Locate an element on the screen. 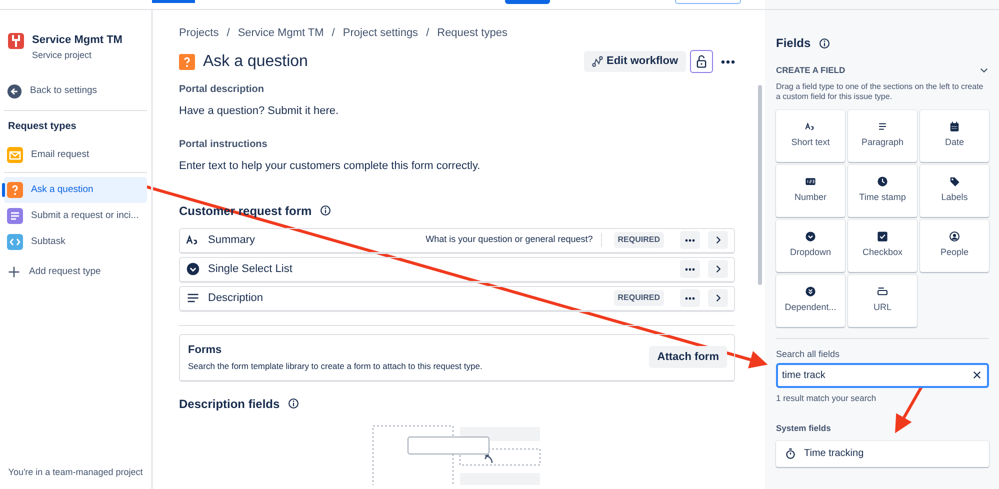 This screenshot has height=489, width=999. link-field-icon is located at coordinates (882, 292).